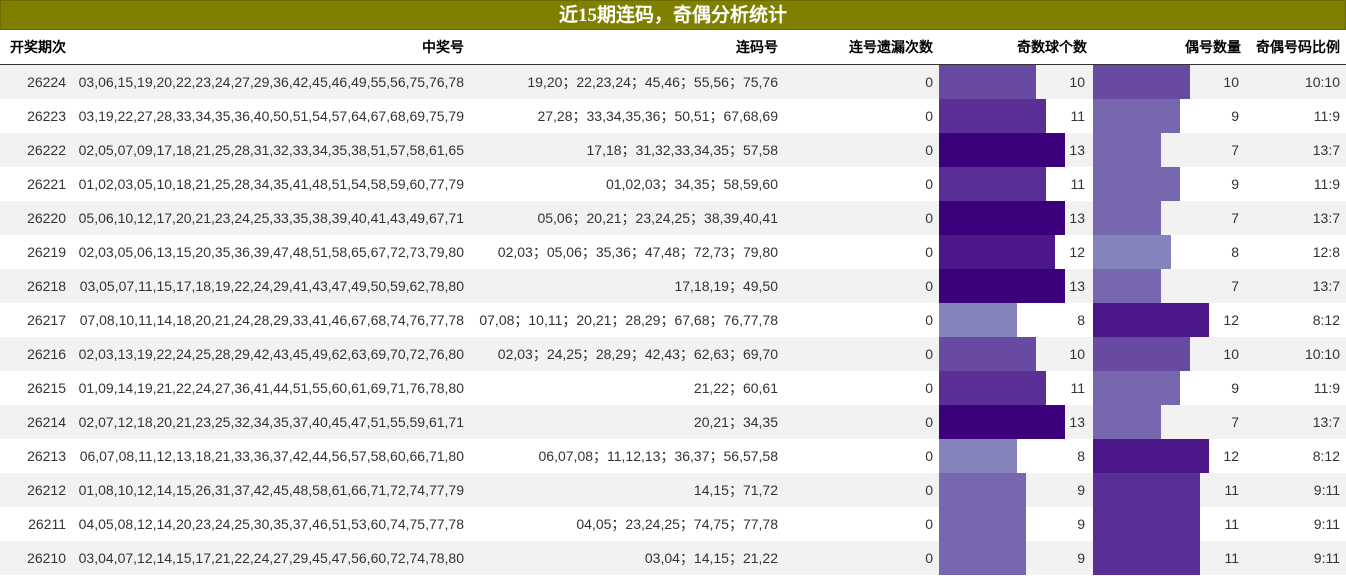  What do you see at coordinates (46, 320) in the screenshot?
I see `cell-issue: 26217` at bounding box center [46, 320].